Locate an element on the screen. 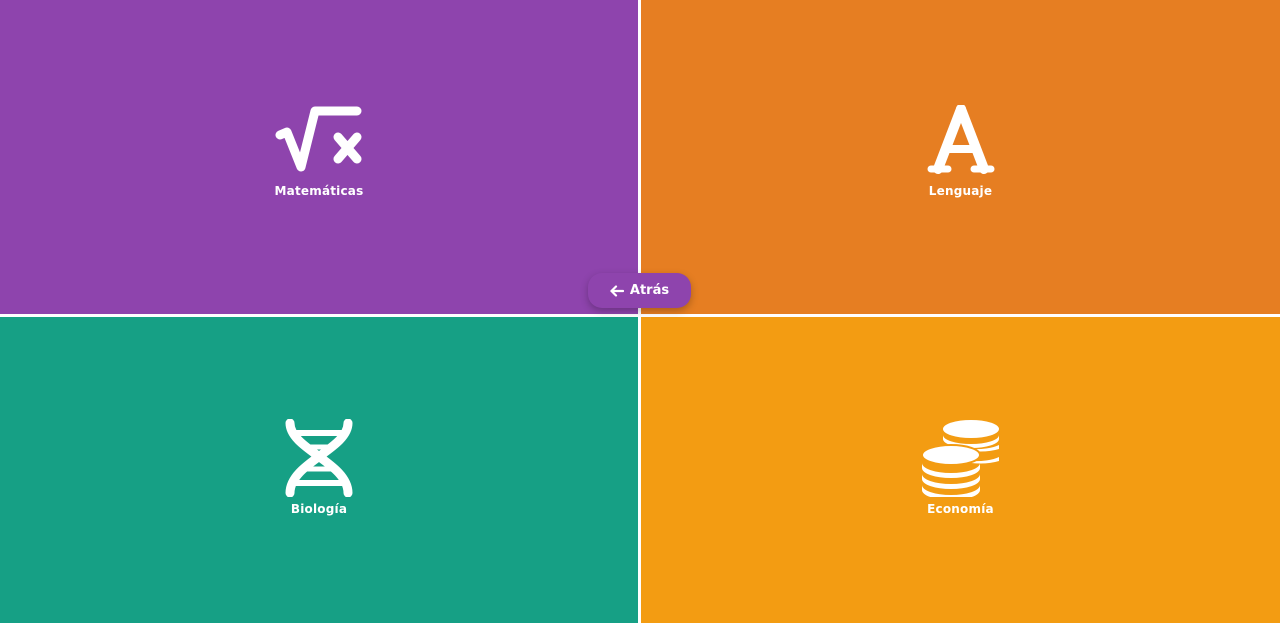  dna-icon is located at coordinates (319, 458).